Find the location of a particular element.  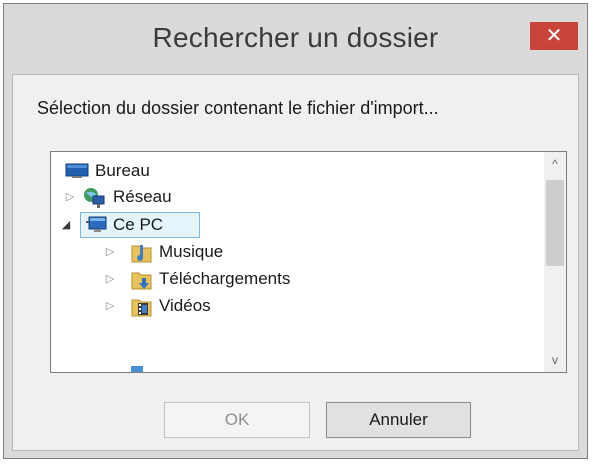

tree-item-label: Bureau is located at coordinates (122, 170).